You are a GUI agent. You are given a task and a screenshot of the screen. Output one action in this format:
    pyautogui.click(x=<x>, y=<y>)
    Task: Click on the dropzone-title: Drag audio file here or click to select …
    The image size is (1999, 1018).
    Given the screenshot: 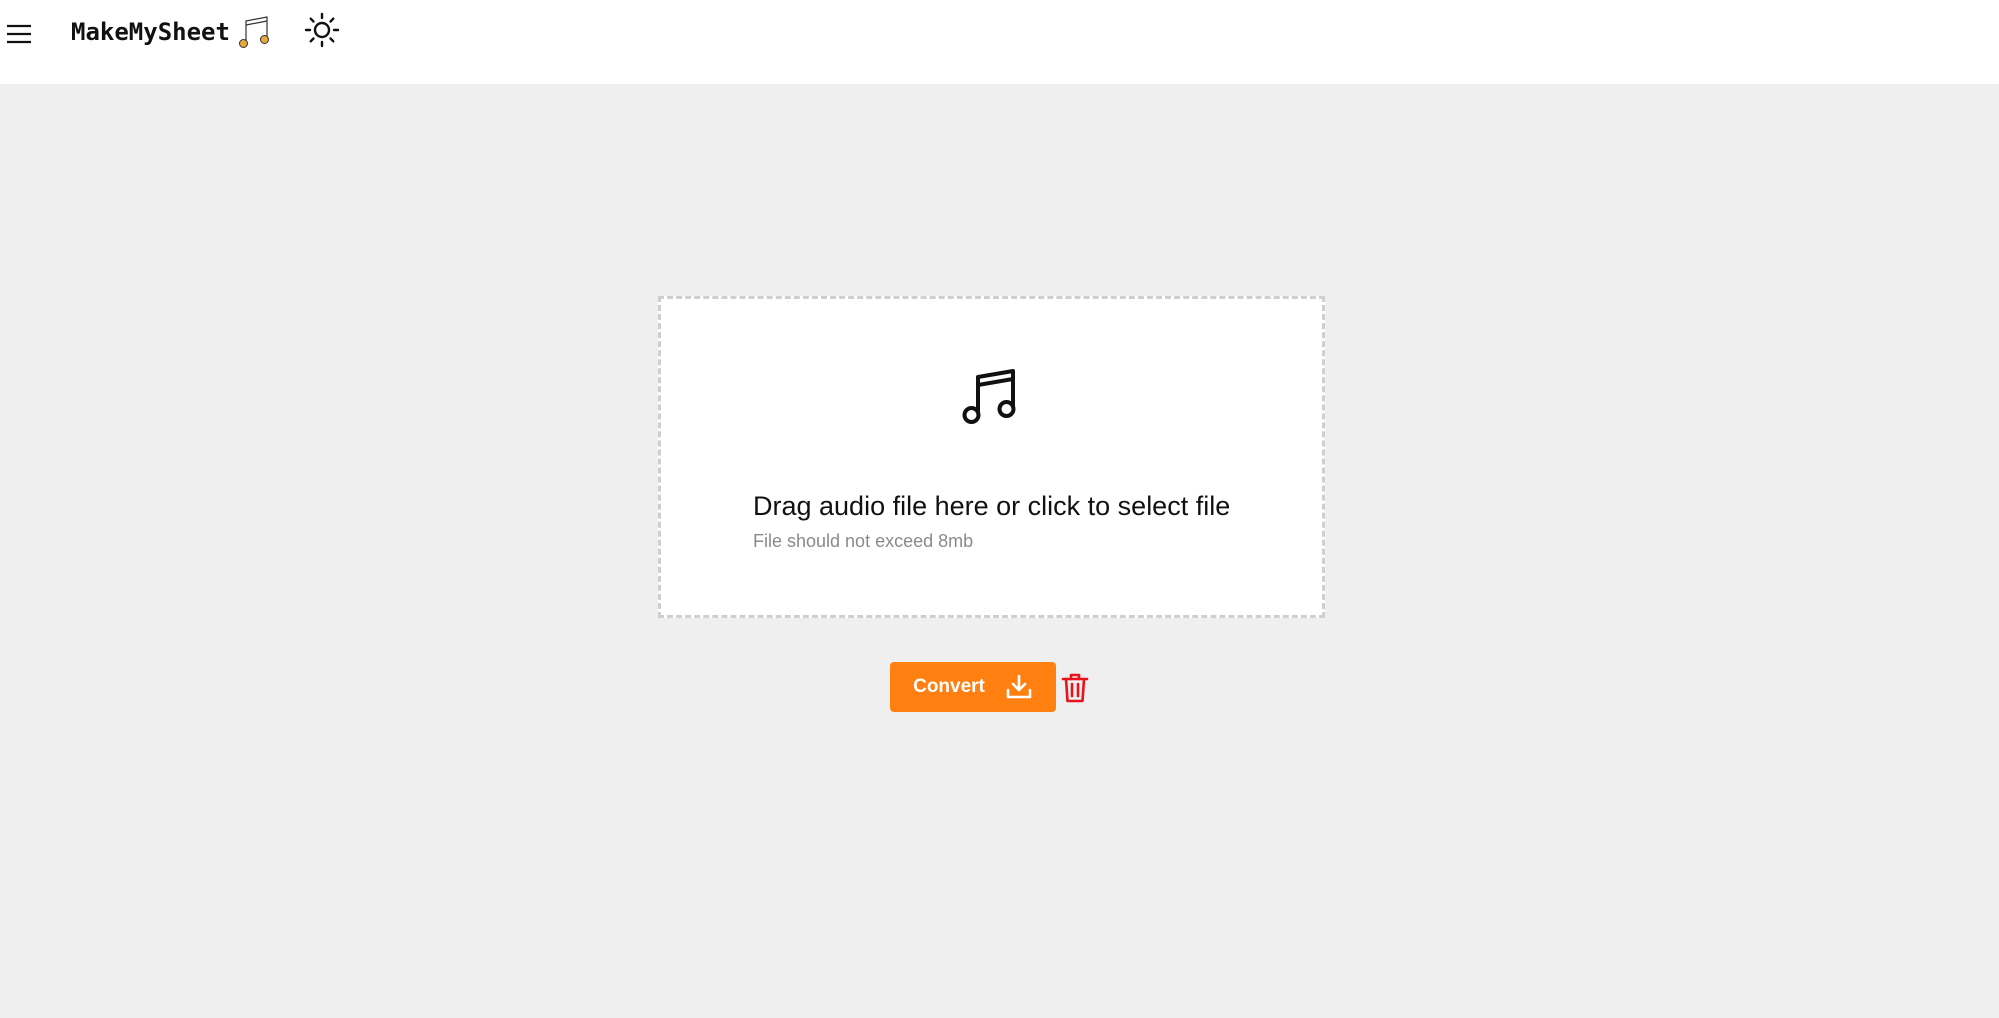 What is the action you would take?
    pyautogui.click(x=992, y=506)
    